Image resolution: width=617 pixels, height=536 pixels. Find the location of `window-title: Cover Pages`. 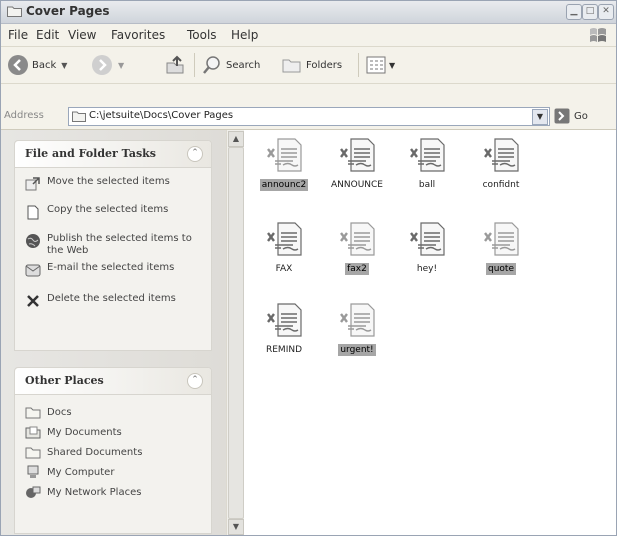

window-title: Cover Pages is located at coordinates (68, 11).